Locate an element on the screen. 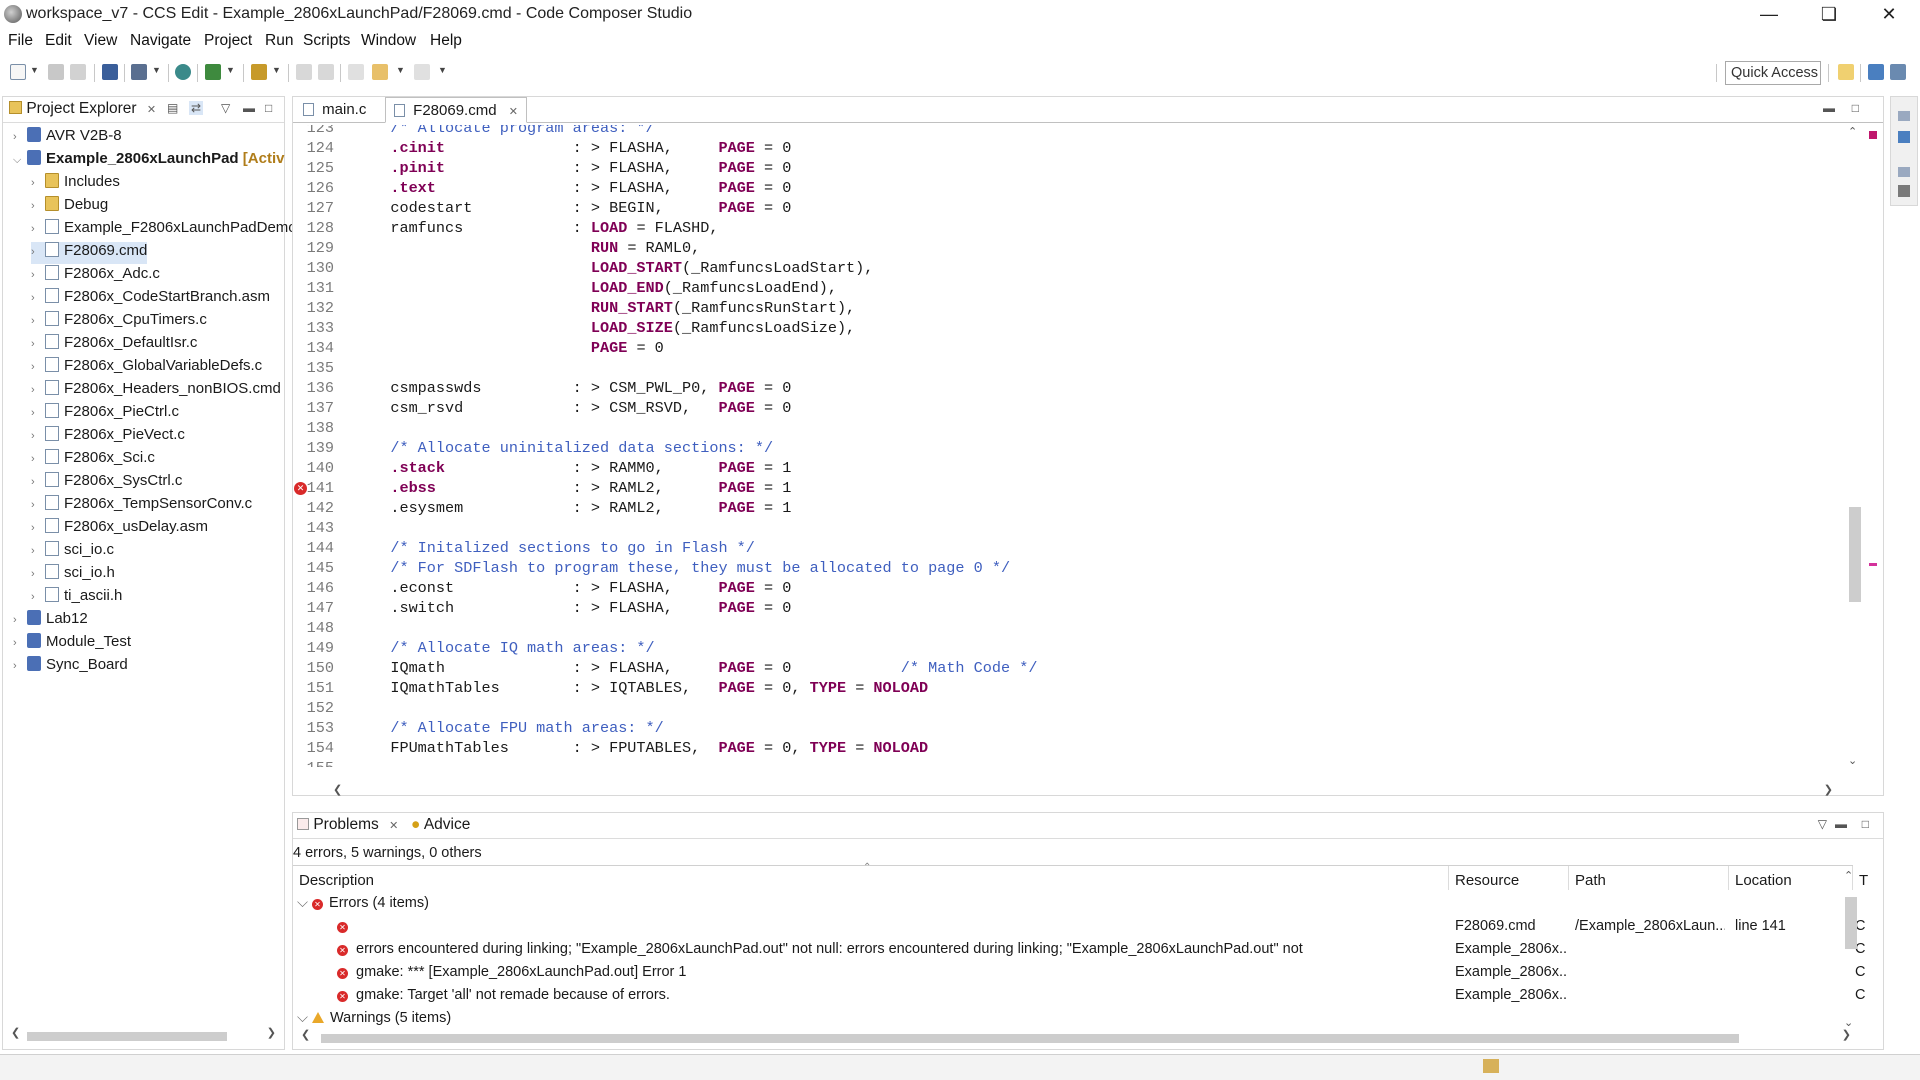  code-line: 131 LOAD_END(_RamfuncsLoadEnd), is located at coordinates (1073, 289).